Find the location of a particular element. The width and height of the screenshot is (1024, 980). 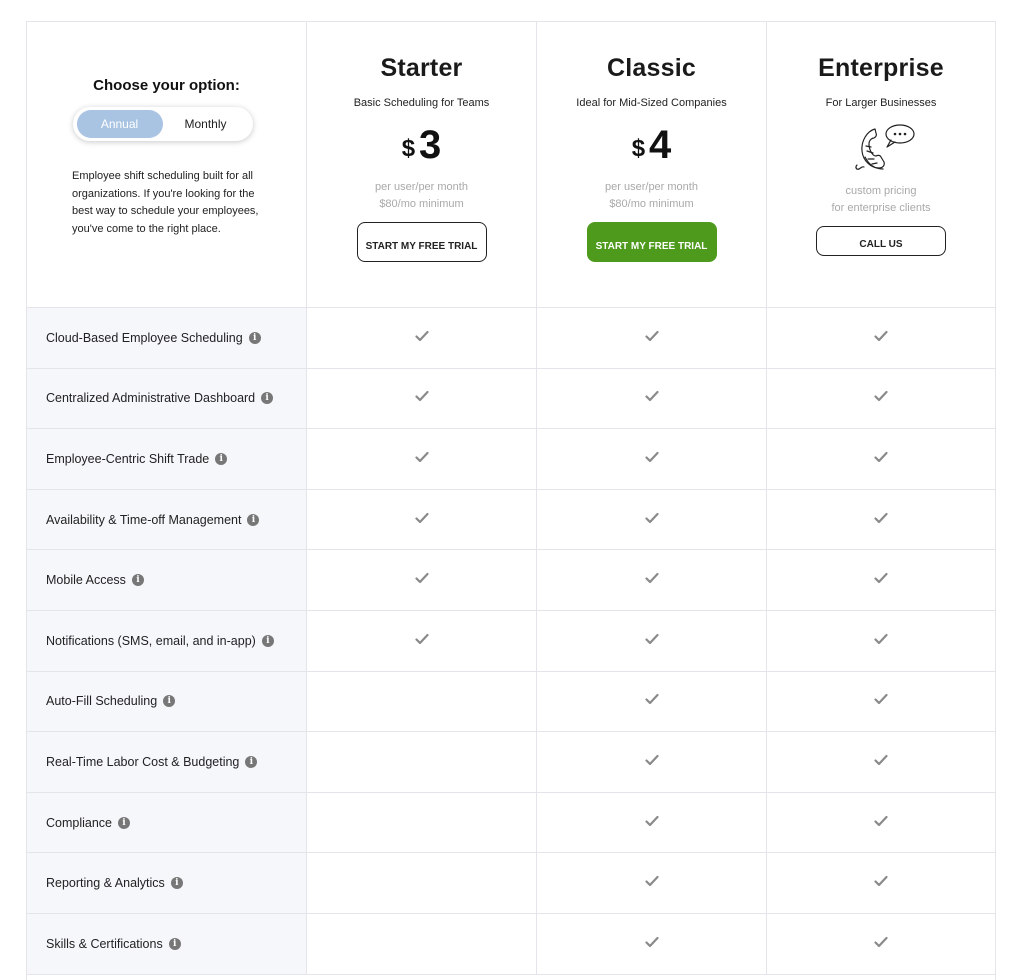

feature-label-cell: Cloud-Based Employee Scheduling i is located at coordinates (167, 338).